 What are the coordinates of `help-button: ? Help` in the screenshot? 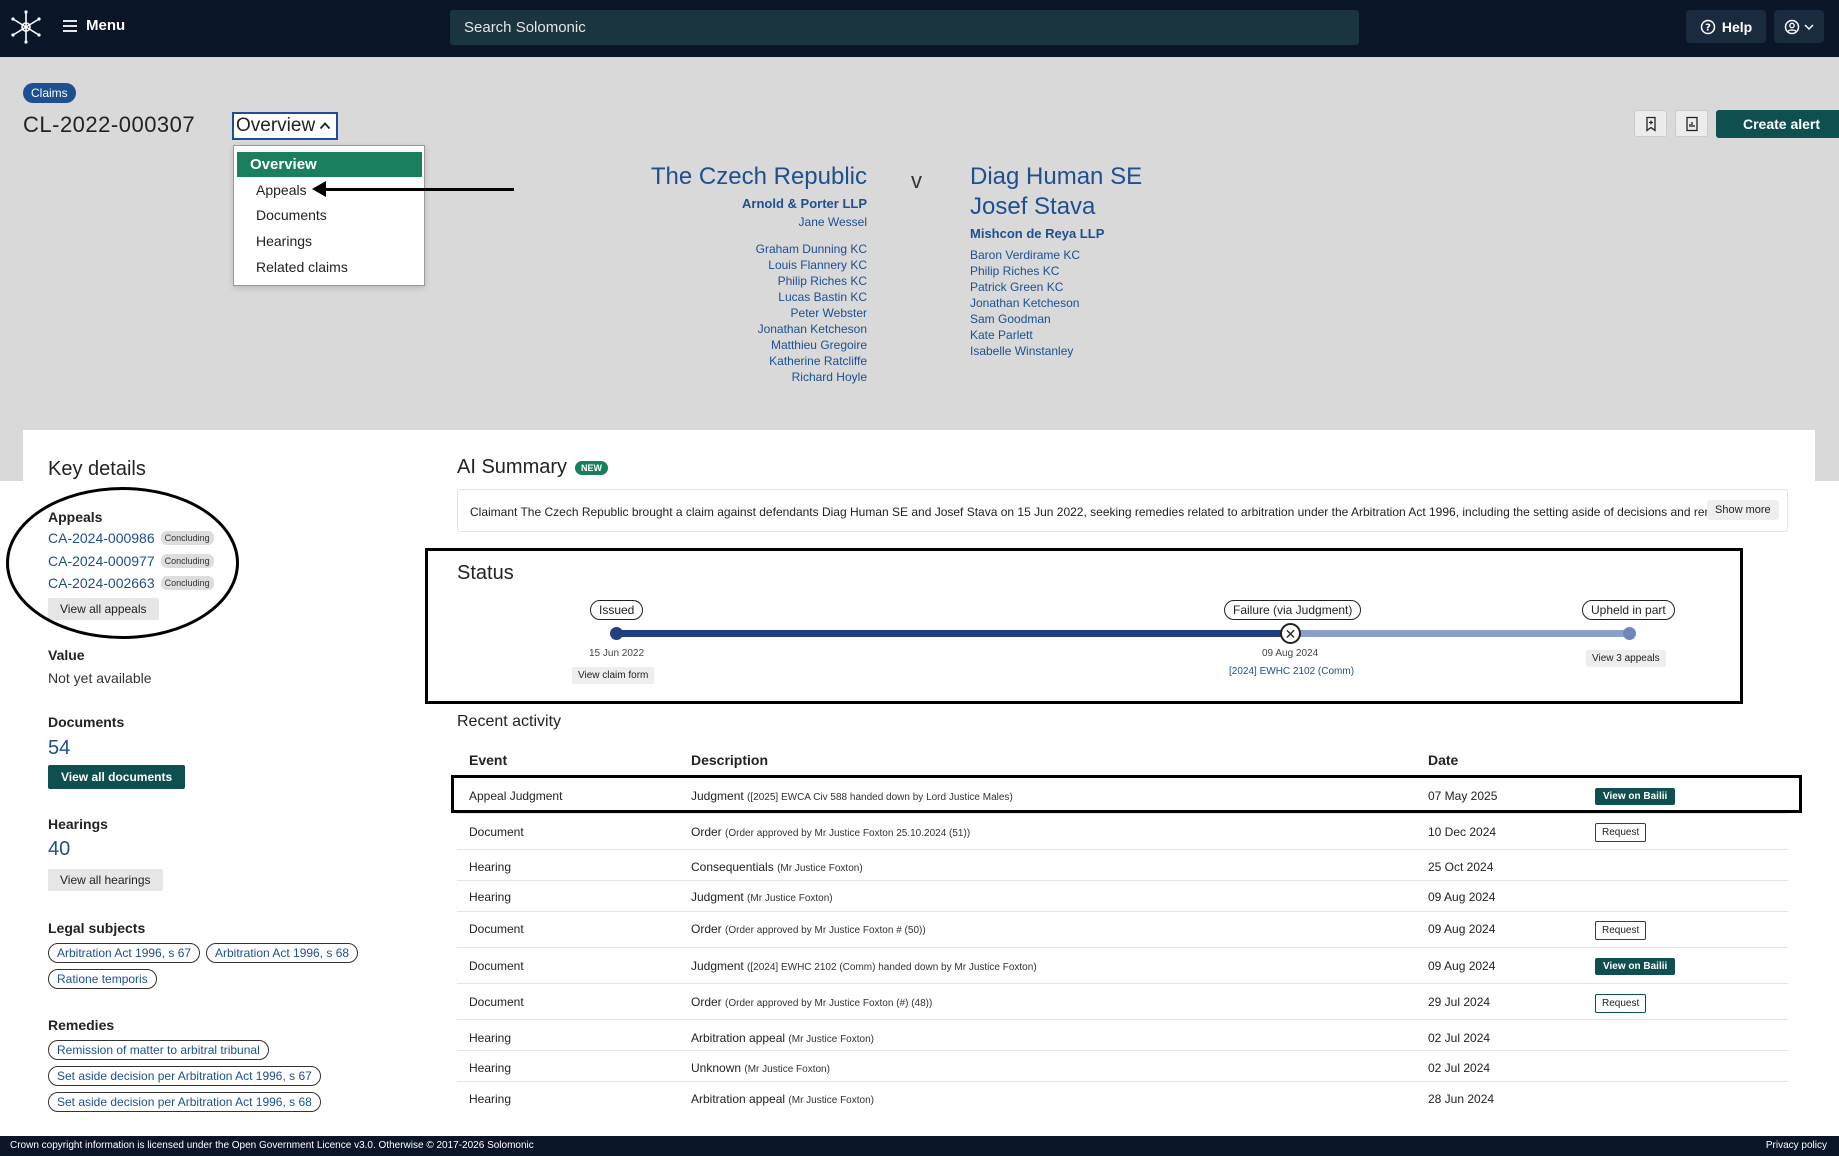 It's located at (1726, 26).